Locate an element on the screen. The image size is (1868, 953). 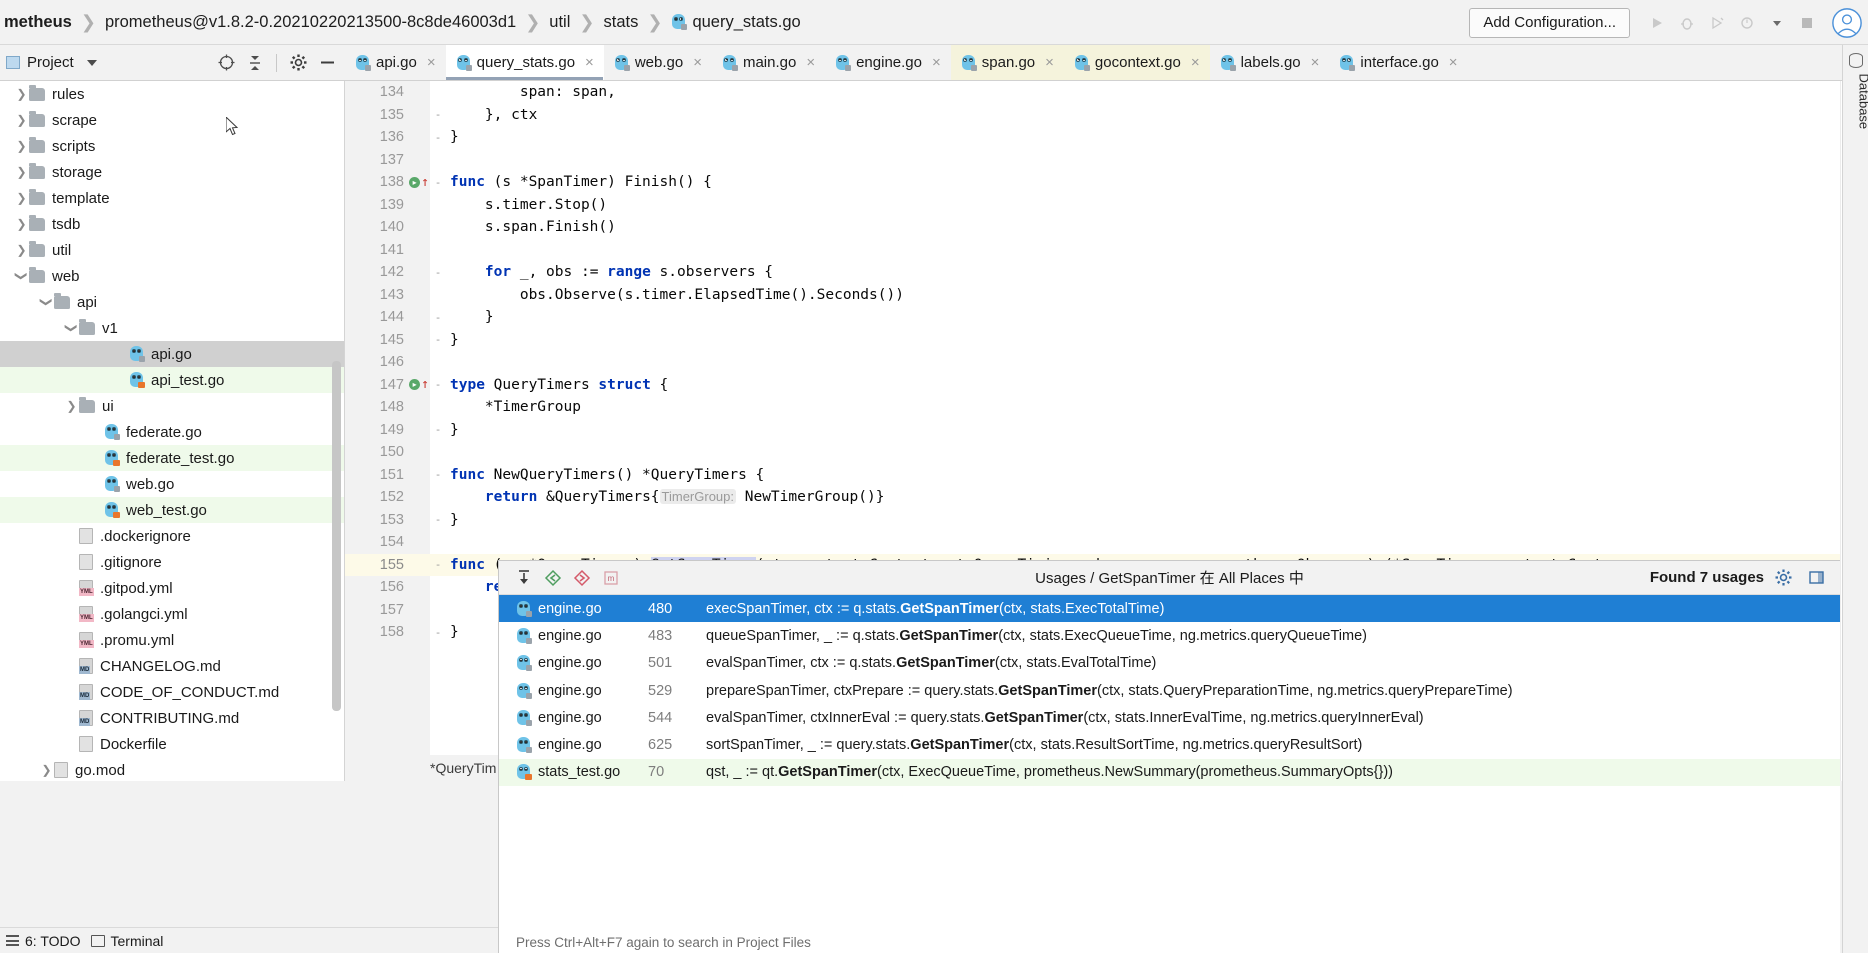
code-line: 150 is located at coordinates (1092, 452).